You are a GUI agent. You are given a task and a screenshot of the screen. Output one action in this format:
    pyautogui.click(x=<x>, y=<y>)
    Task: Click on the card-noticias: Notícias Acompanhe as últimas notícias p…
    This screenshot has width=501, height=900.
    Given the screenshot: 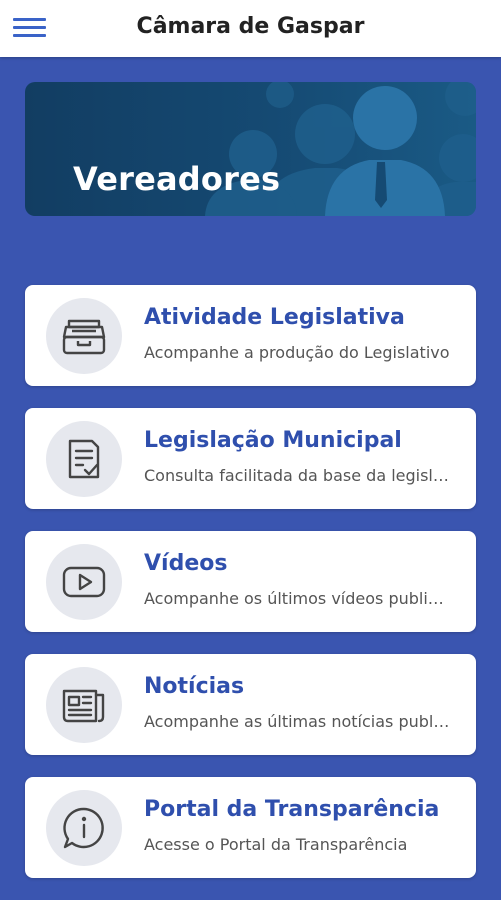 What is the action you would take?
    pyautogui.click(x=250, y=704)
    